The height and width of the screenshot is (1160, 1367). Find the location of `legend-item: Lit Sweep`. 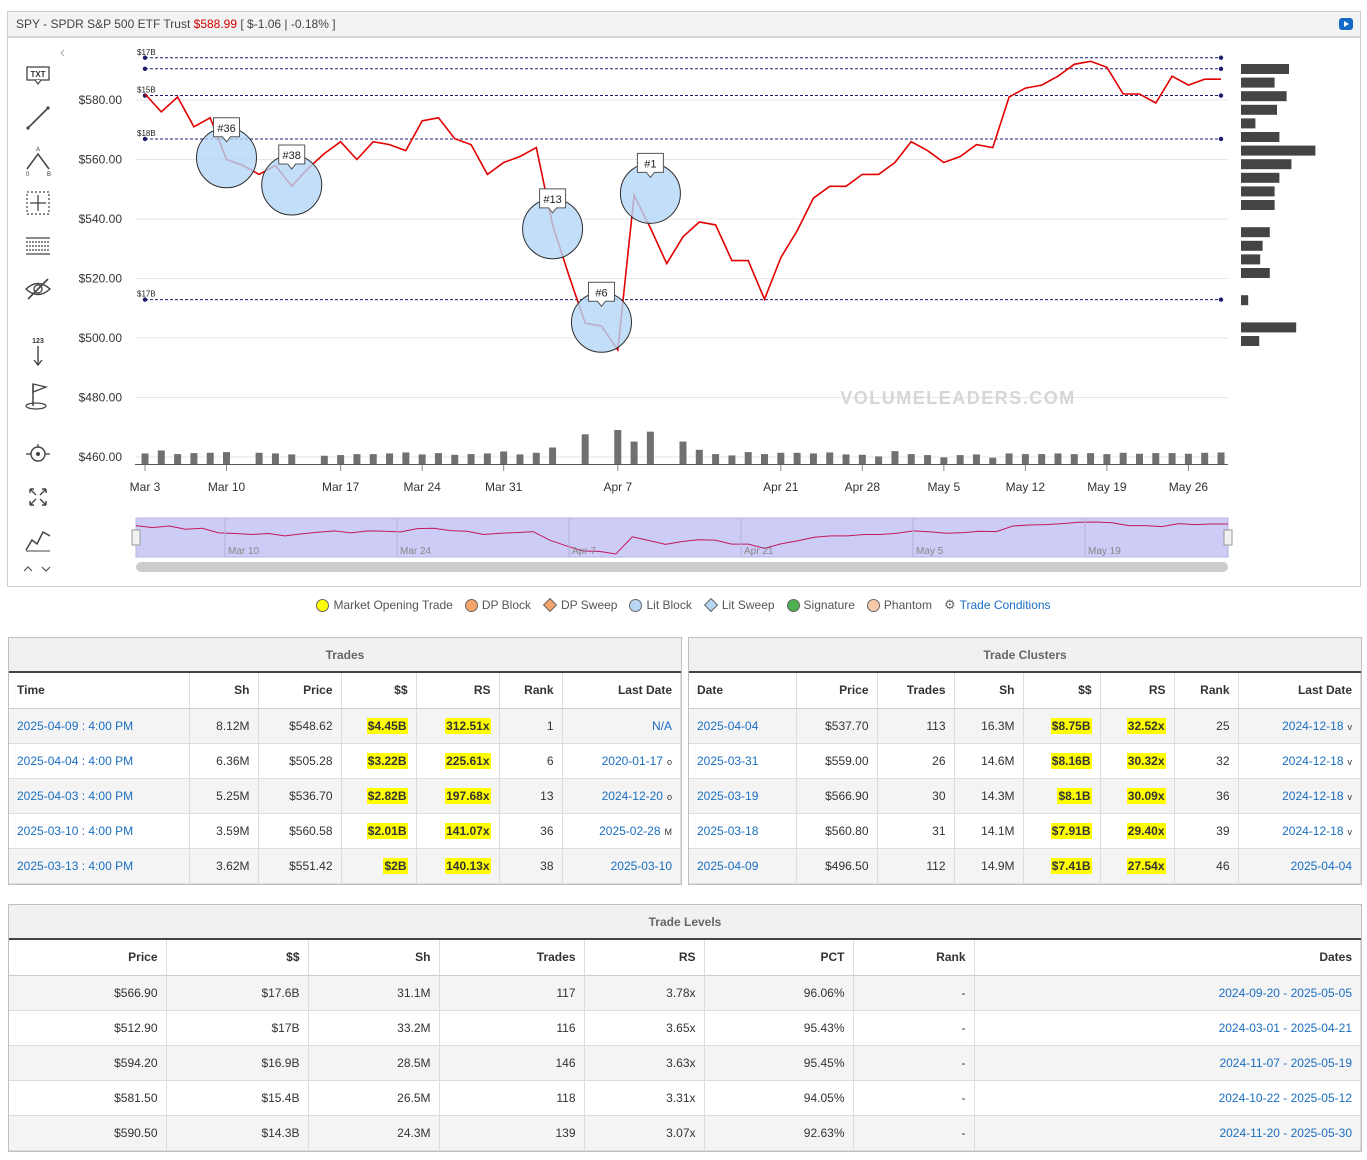

legend-item: Lit Sweep is located at coordinates (739, 605).